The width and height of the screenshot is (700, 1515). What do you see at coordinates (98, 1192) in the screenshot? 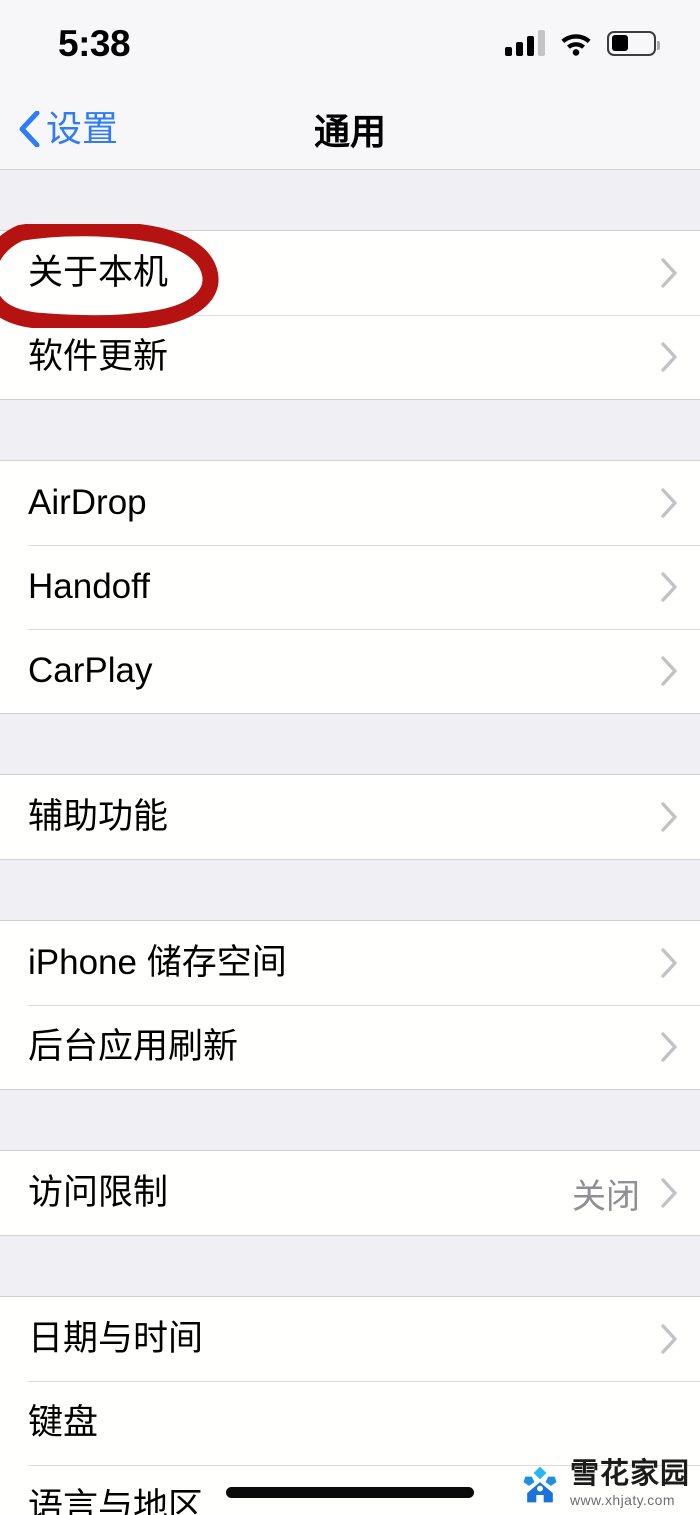
I see `settings-row-label: 访问限制` at bounding box center [98, 1192].